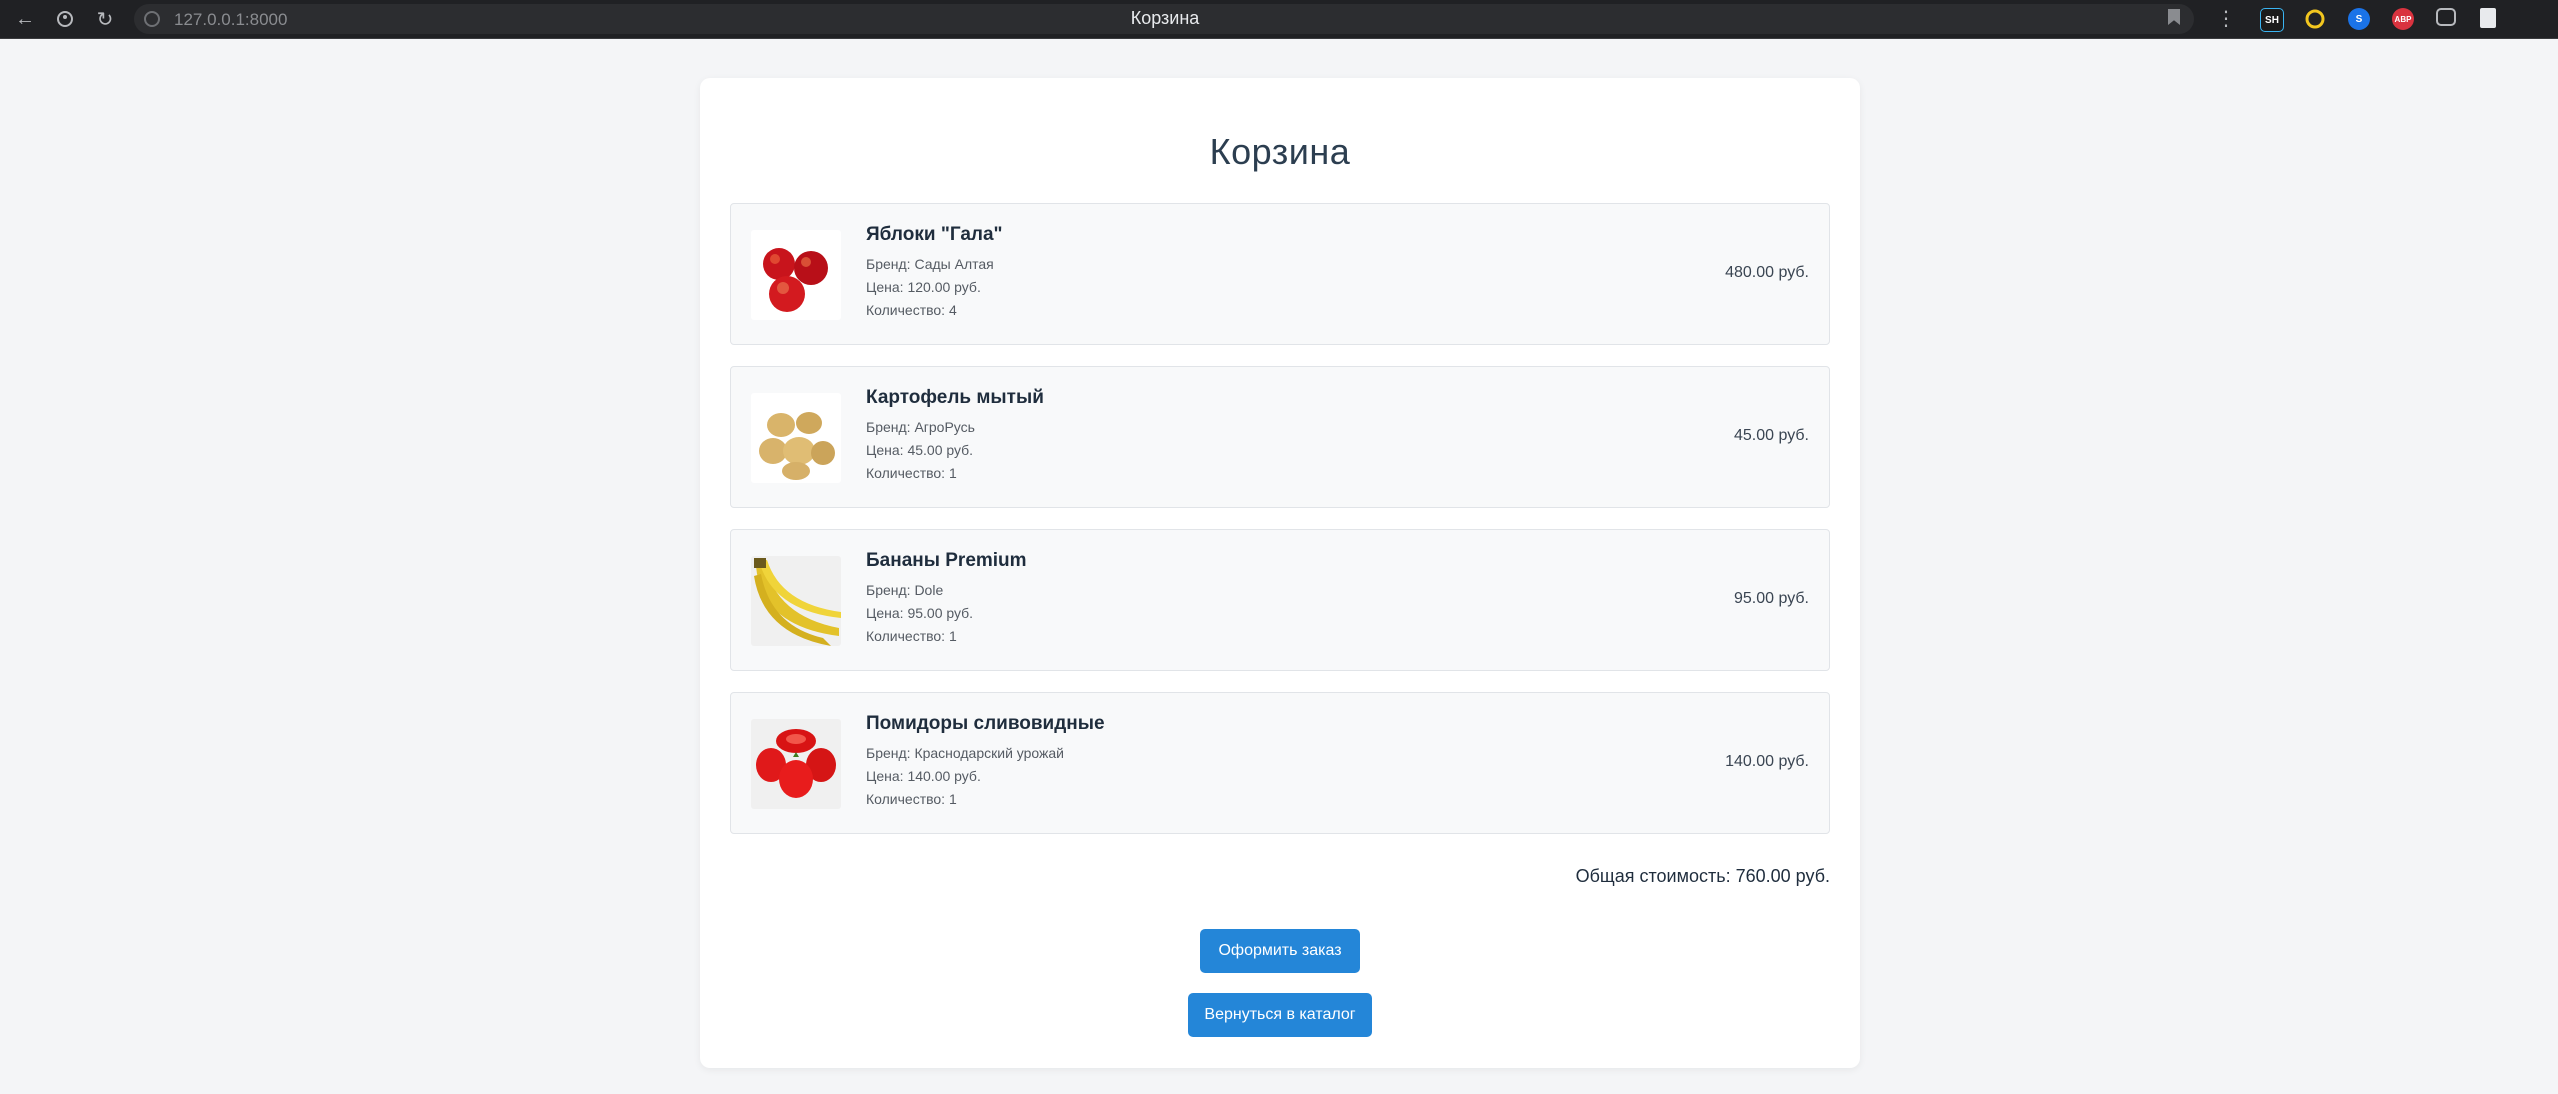  Describe the element at coordinates (934, 234) in the screenshot. I see `item-name: Яблоки "Гала"` at that location.